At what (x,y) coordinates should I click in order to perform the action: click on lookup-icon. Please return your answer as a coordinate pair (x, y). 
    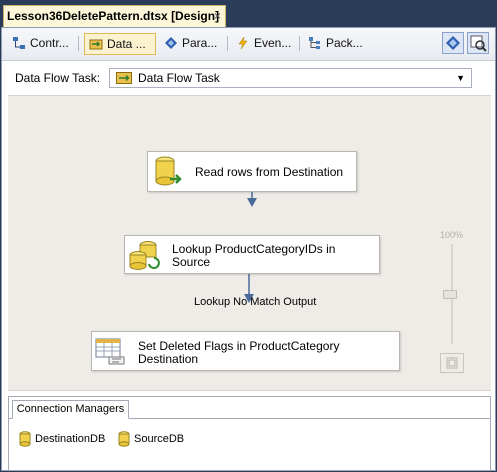
    Looking at the image, I should click on (144, 255).